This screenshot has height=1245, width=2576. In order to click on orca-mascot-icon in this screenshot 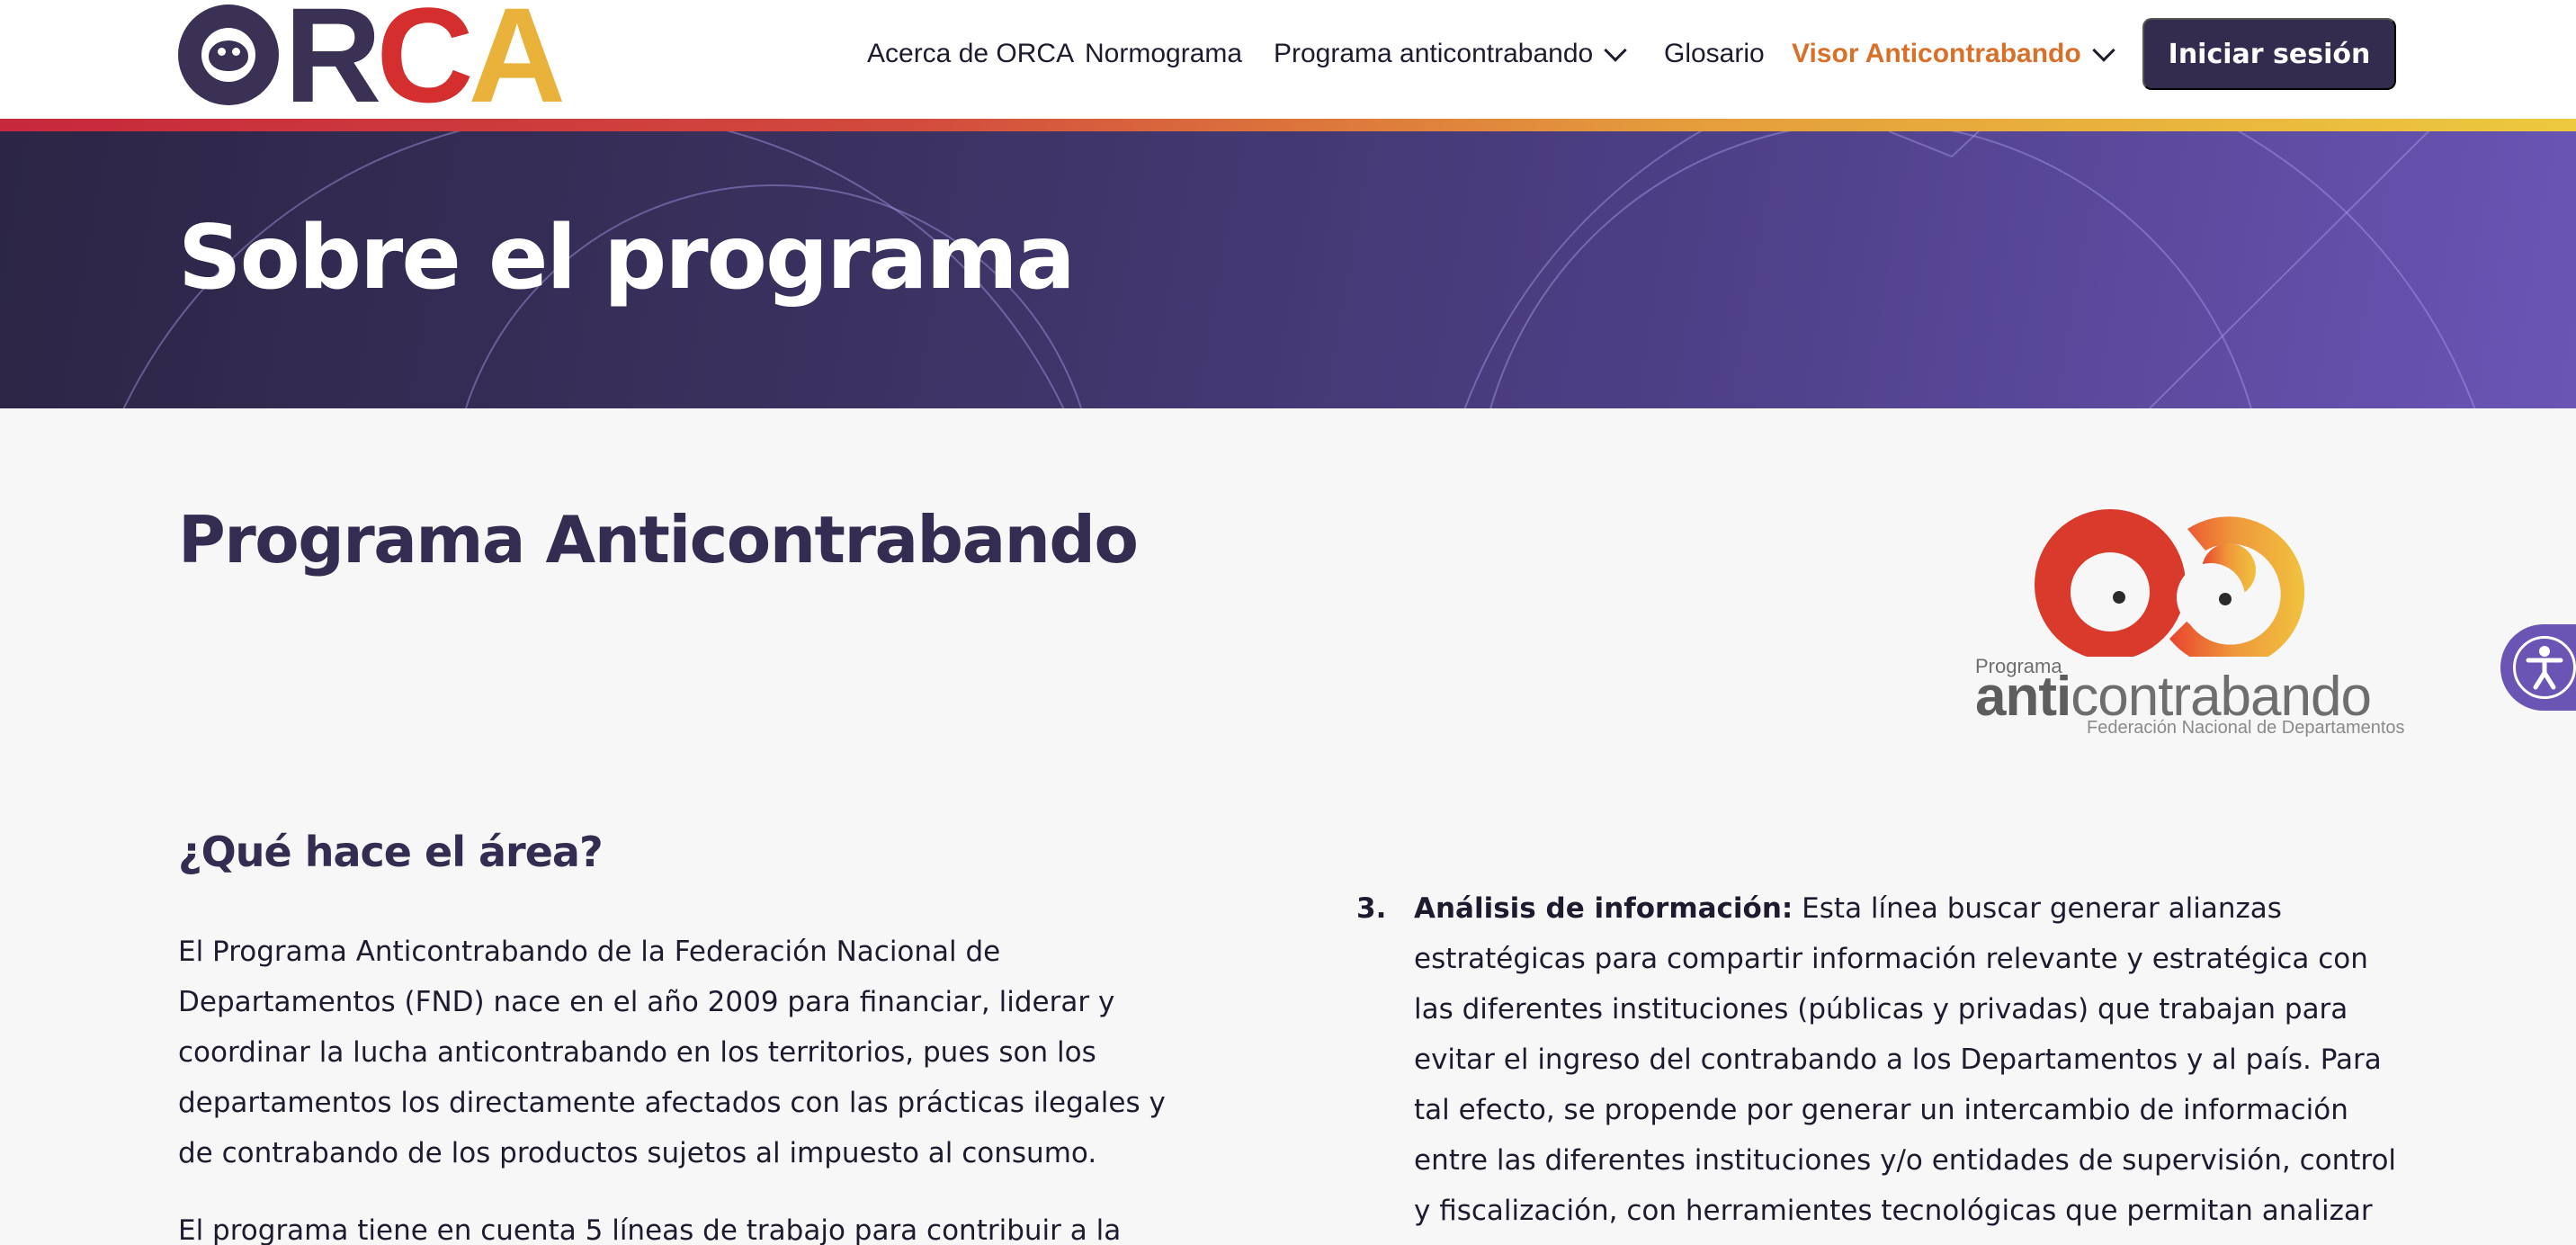, I will do `click(228, 54)`.